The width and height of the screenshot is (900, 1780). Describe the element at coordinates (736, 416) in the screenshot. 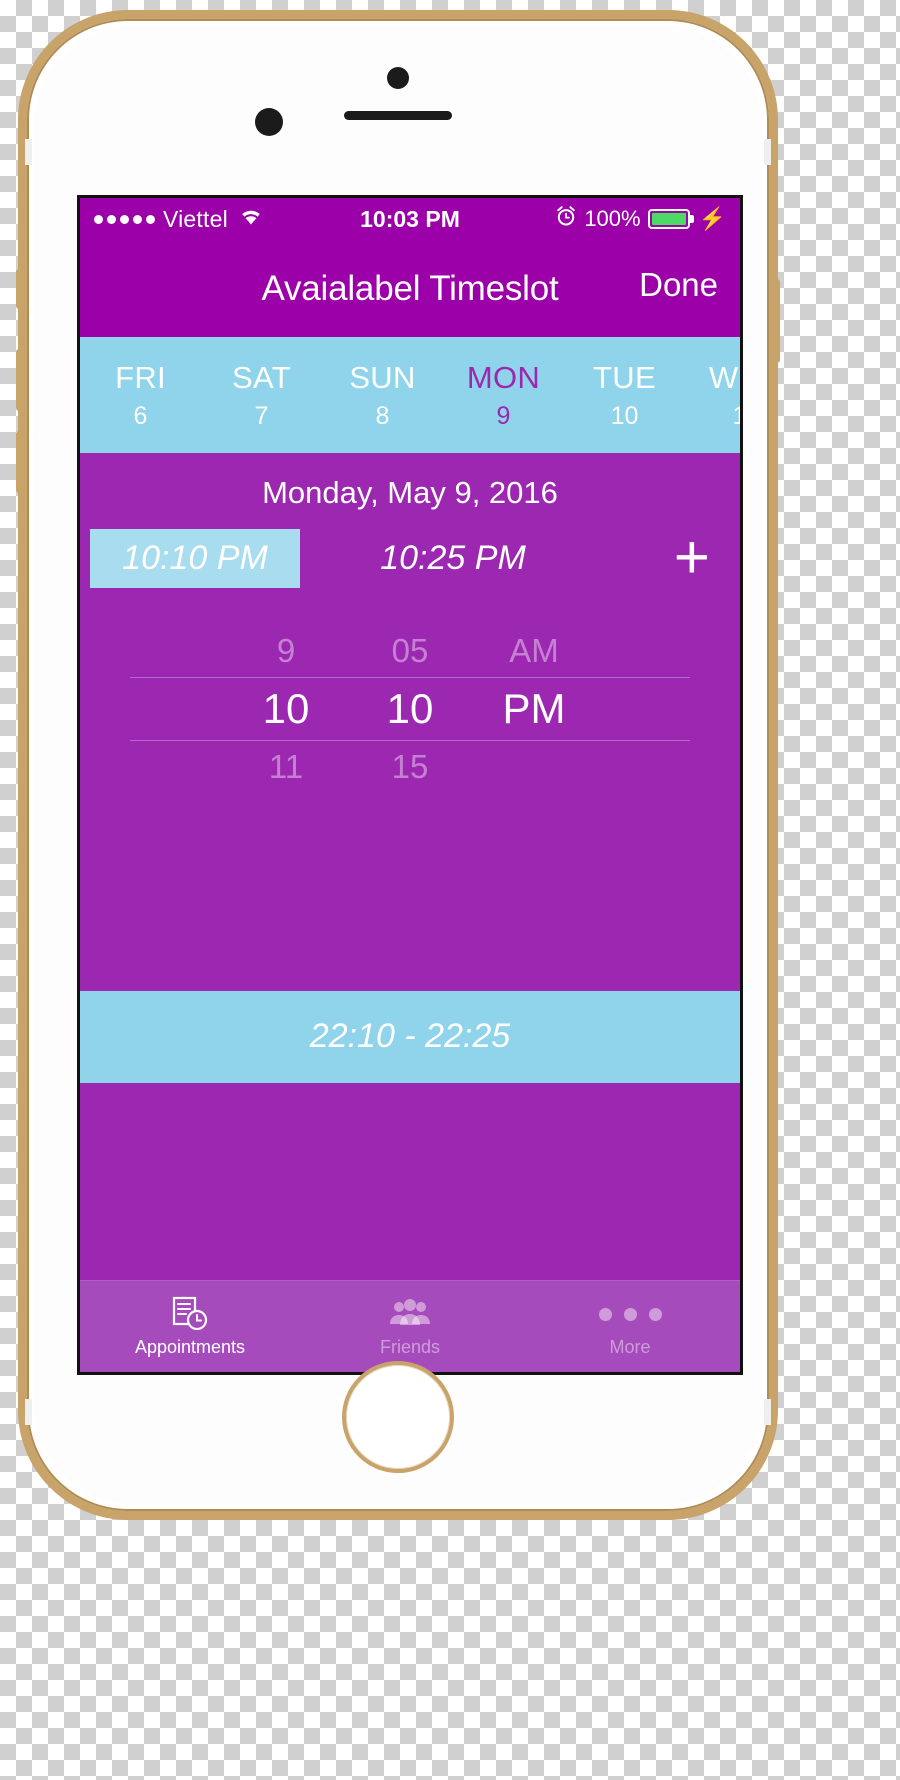

I see `day-number: 11` at that location.